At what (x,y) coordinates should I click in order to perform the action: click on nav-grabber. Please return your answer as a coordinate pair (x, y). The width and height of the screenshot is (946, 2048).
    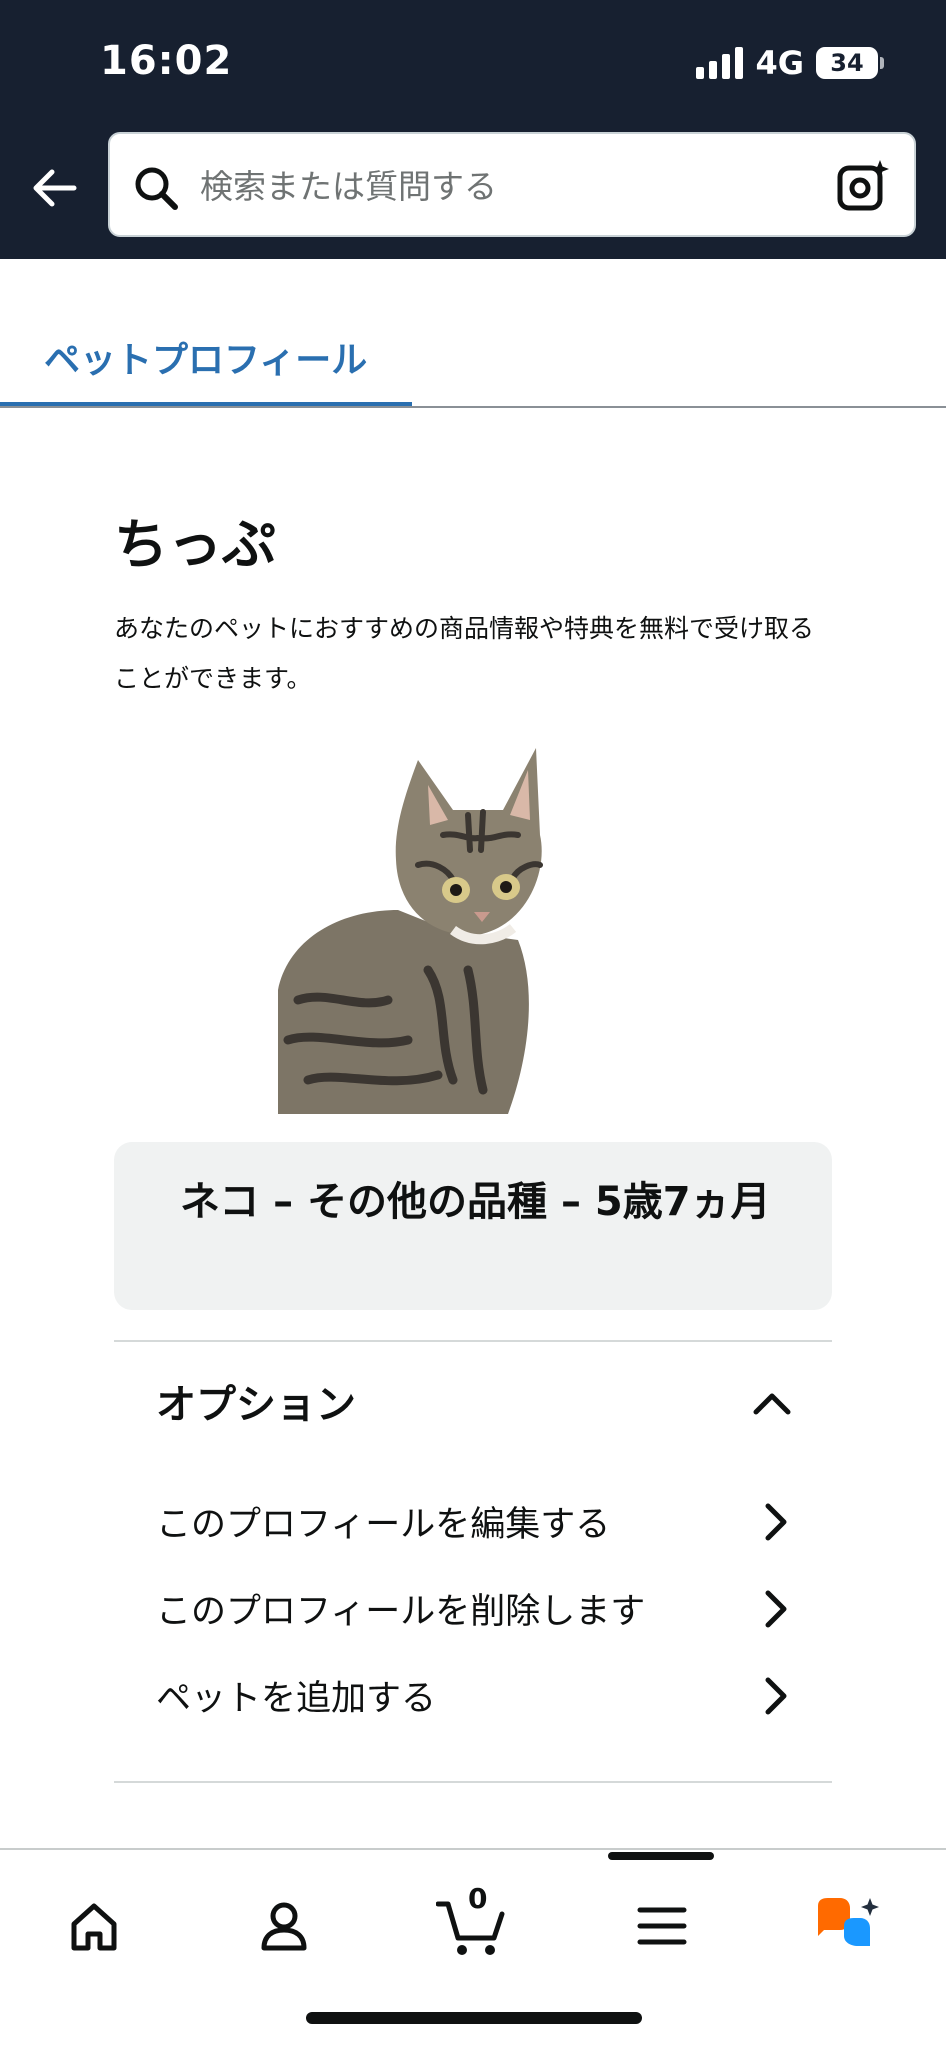
    Looking at the image, I should click on (661, 1856).